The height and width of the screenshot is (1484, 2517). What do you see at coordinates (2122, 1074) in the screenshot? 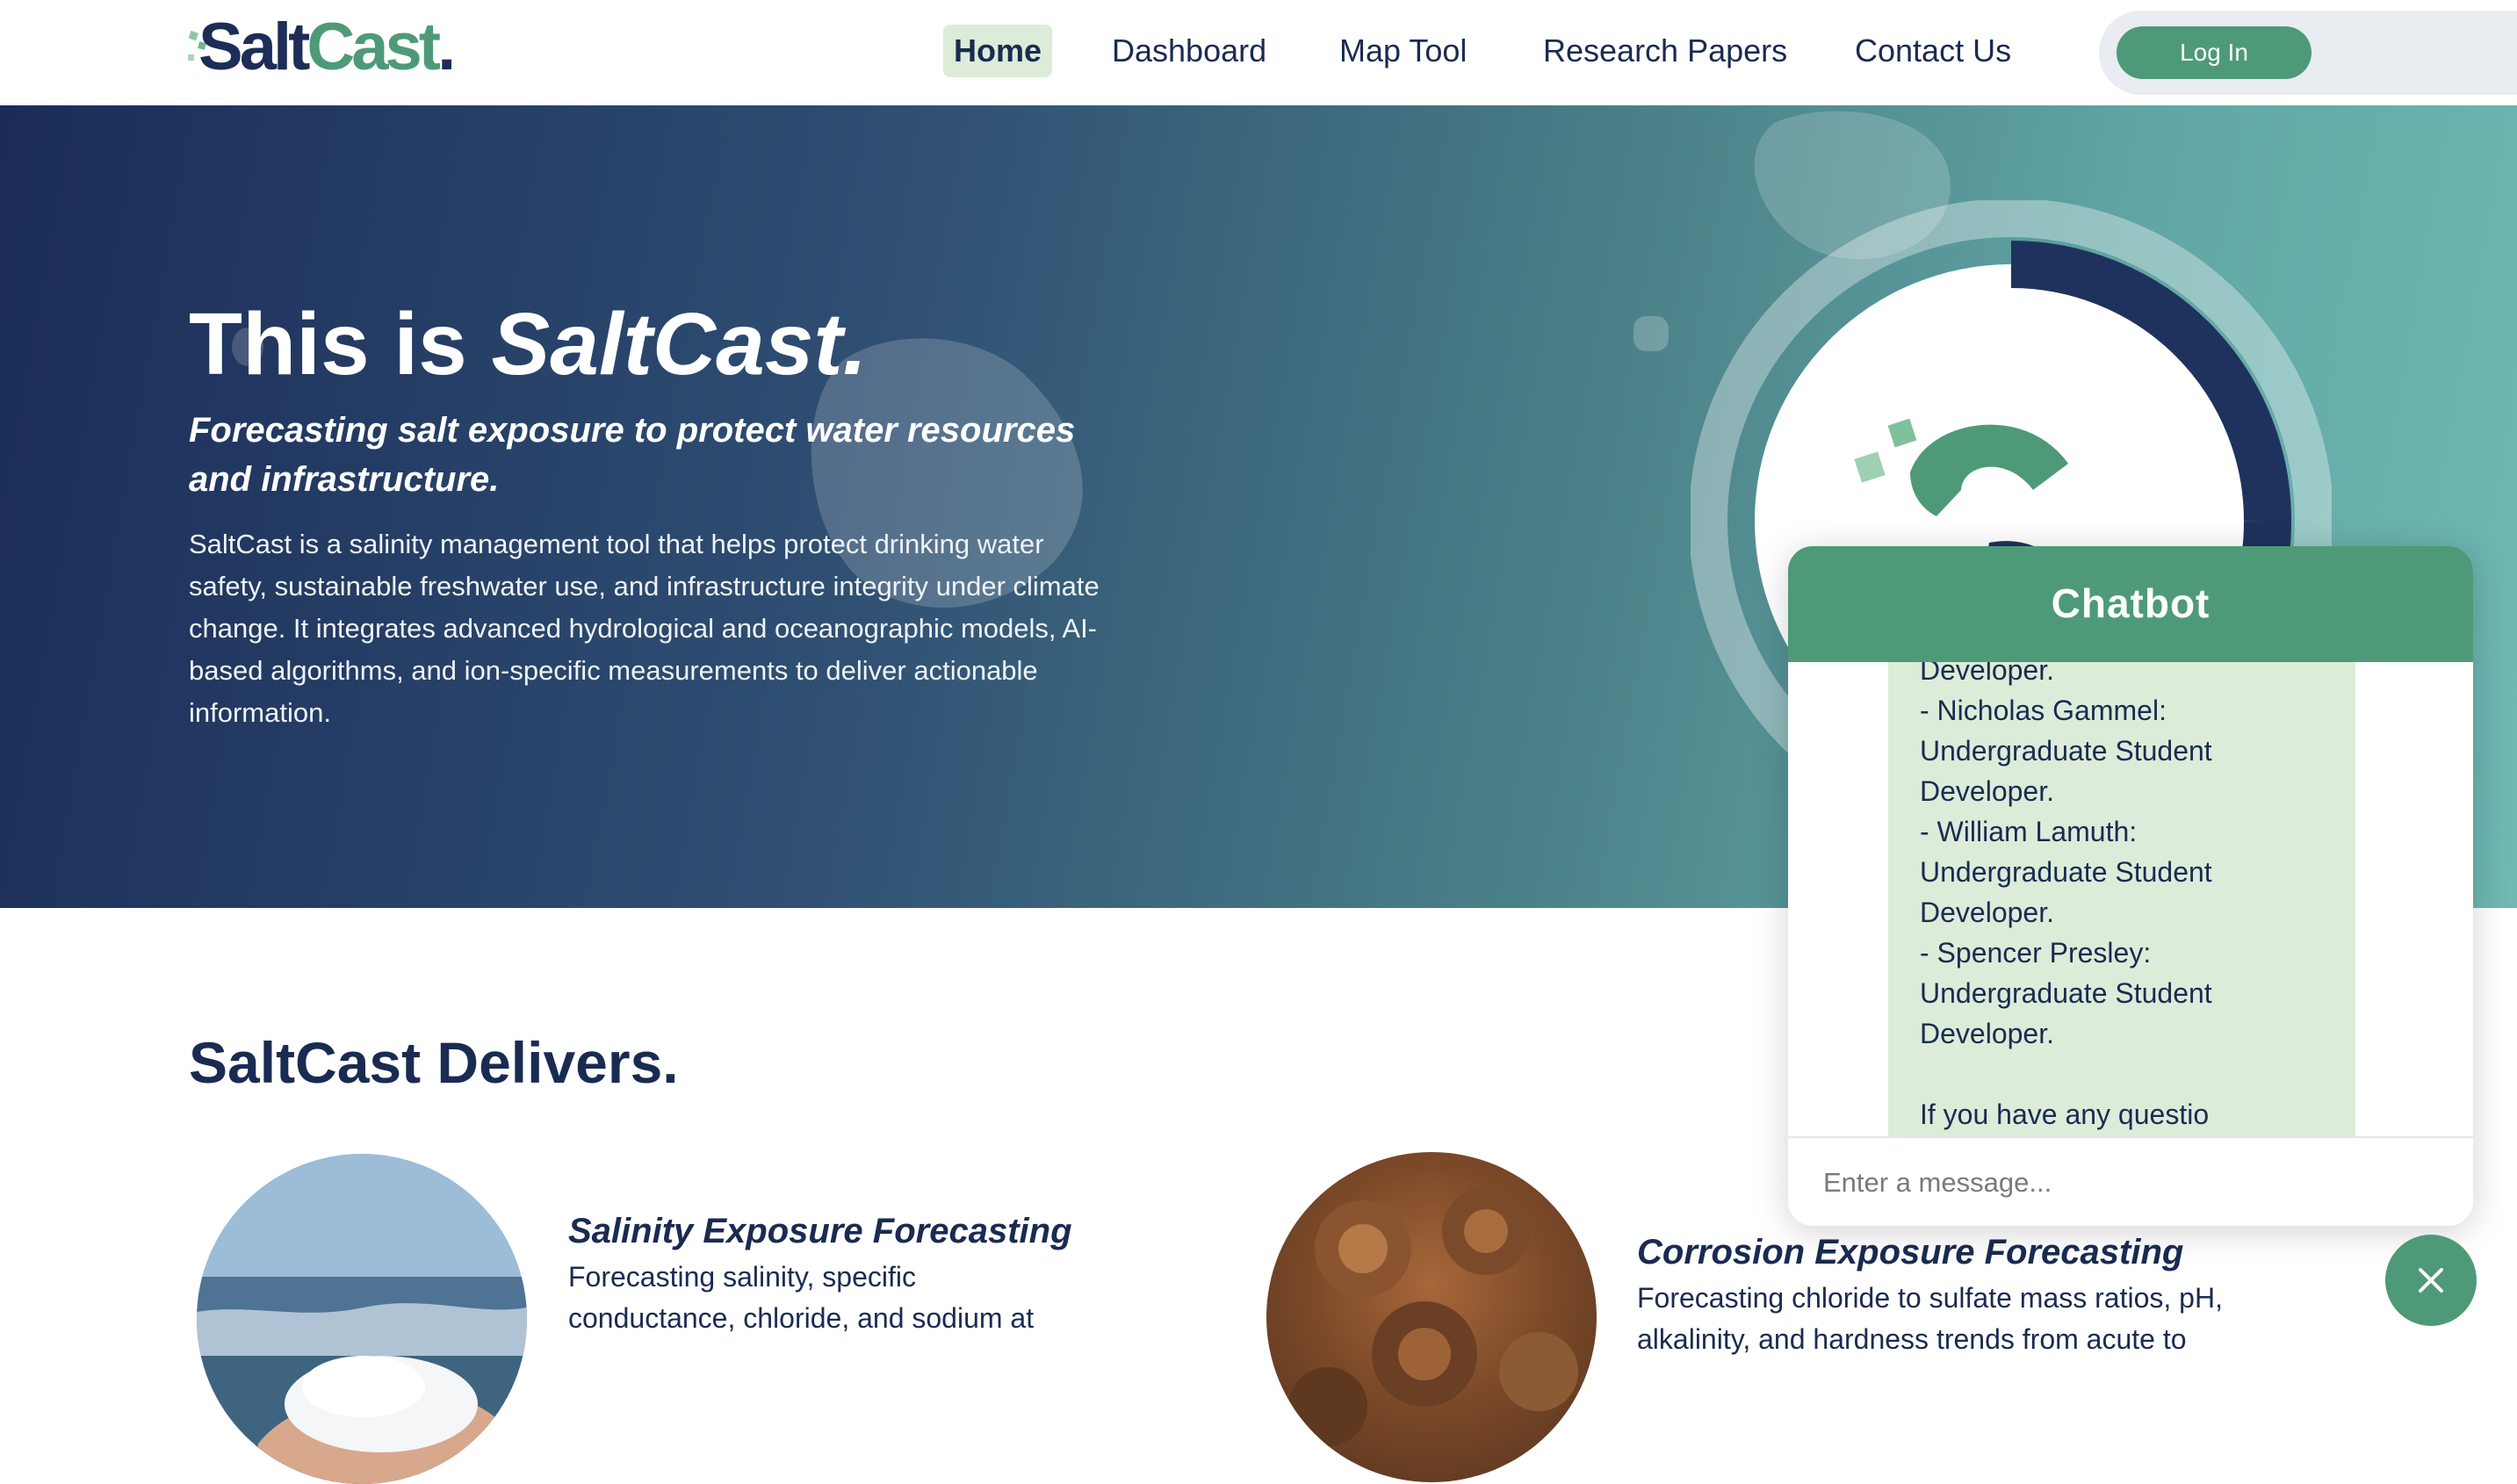
I see `message-line` at bounding box center [2122, 1074].